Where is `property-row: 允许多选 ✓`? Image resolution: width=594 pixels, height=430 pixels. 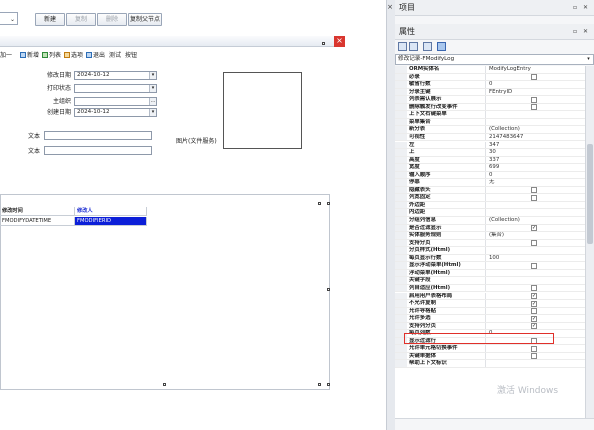 property-row: 允许多选 ✓ is located at coordinates (490, 319).